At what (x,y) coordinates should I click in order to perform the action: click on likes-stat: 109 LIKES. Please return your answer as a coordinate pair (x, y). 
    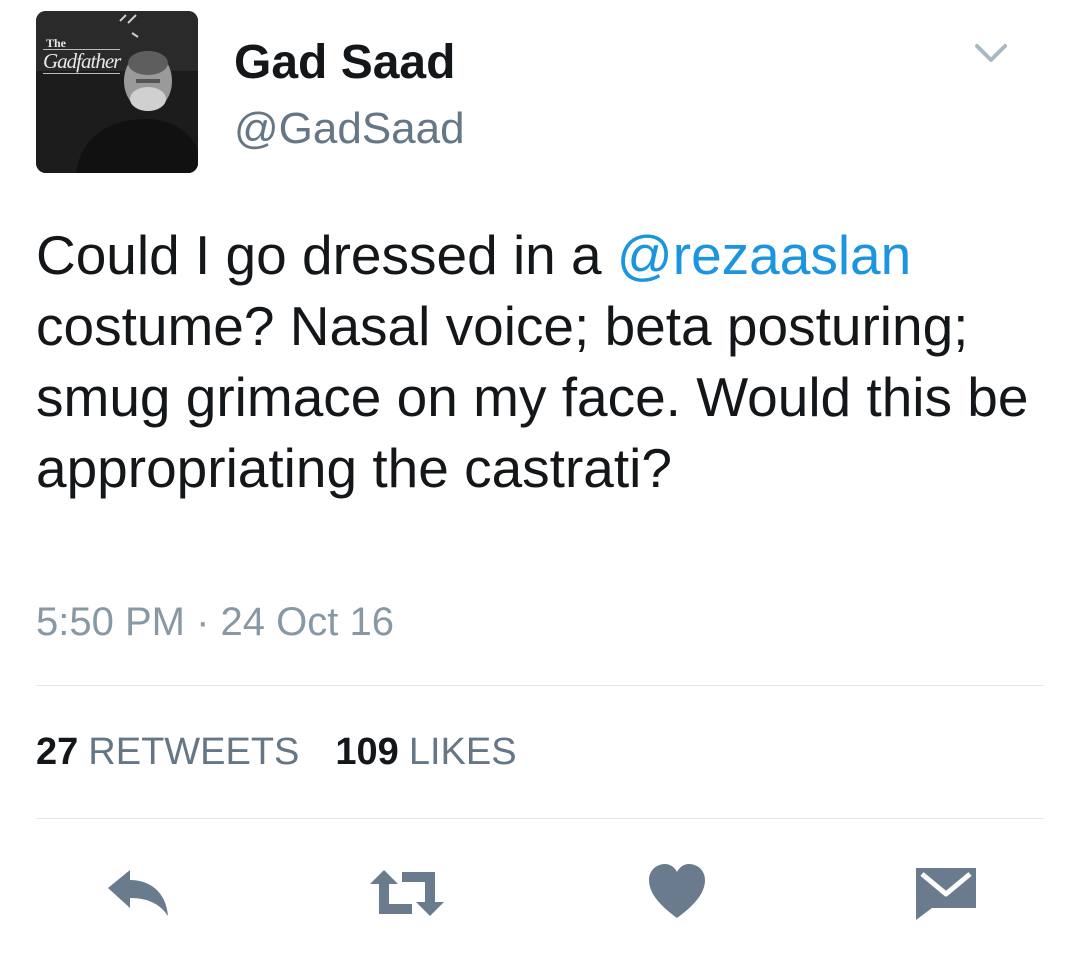
    Looking at the image, I should click on (425, 752).